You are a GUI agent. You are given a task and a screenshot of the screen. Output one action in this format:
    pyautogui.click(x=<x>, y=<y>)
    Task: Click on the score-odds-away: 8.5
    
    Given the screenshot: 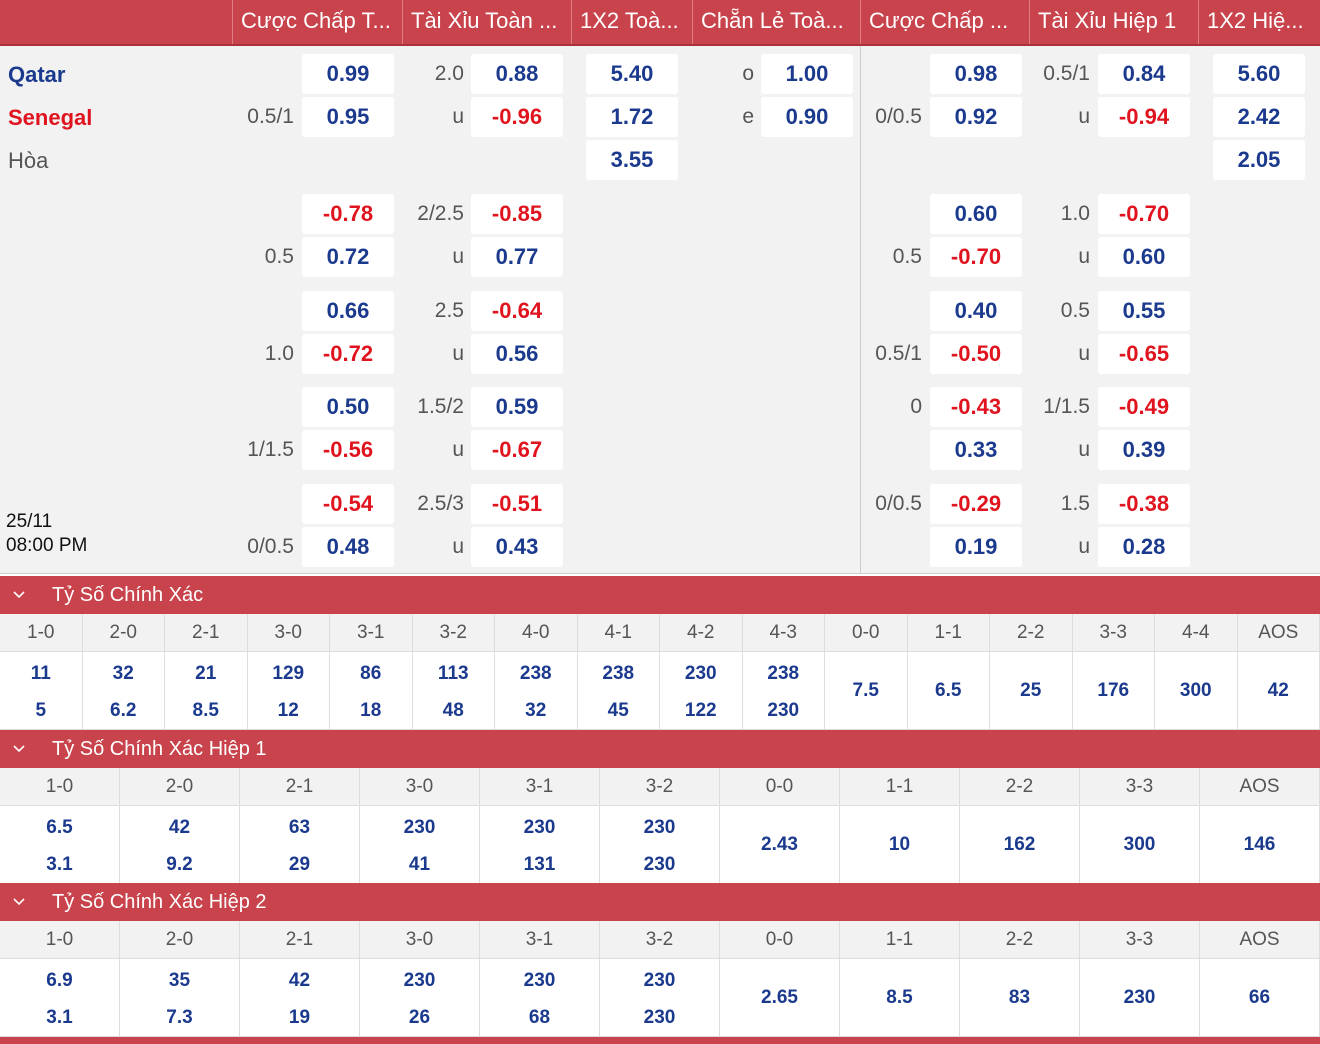 What is the action you would take?
    pyautogui.click(x=206, y=711)
    